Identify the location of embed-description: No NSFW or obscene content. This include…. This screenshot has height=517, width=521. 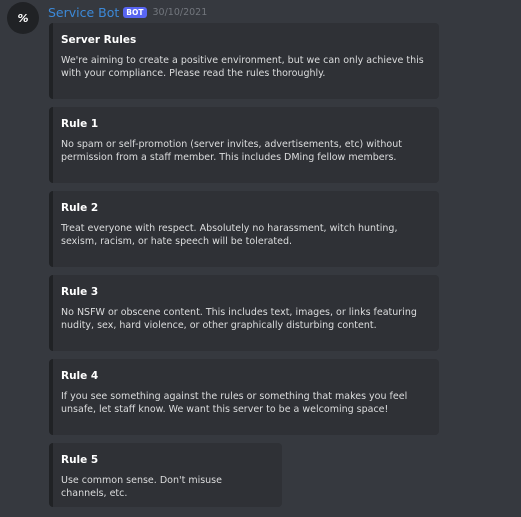
(239, 319).